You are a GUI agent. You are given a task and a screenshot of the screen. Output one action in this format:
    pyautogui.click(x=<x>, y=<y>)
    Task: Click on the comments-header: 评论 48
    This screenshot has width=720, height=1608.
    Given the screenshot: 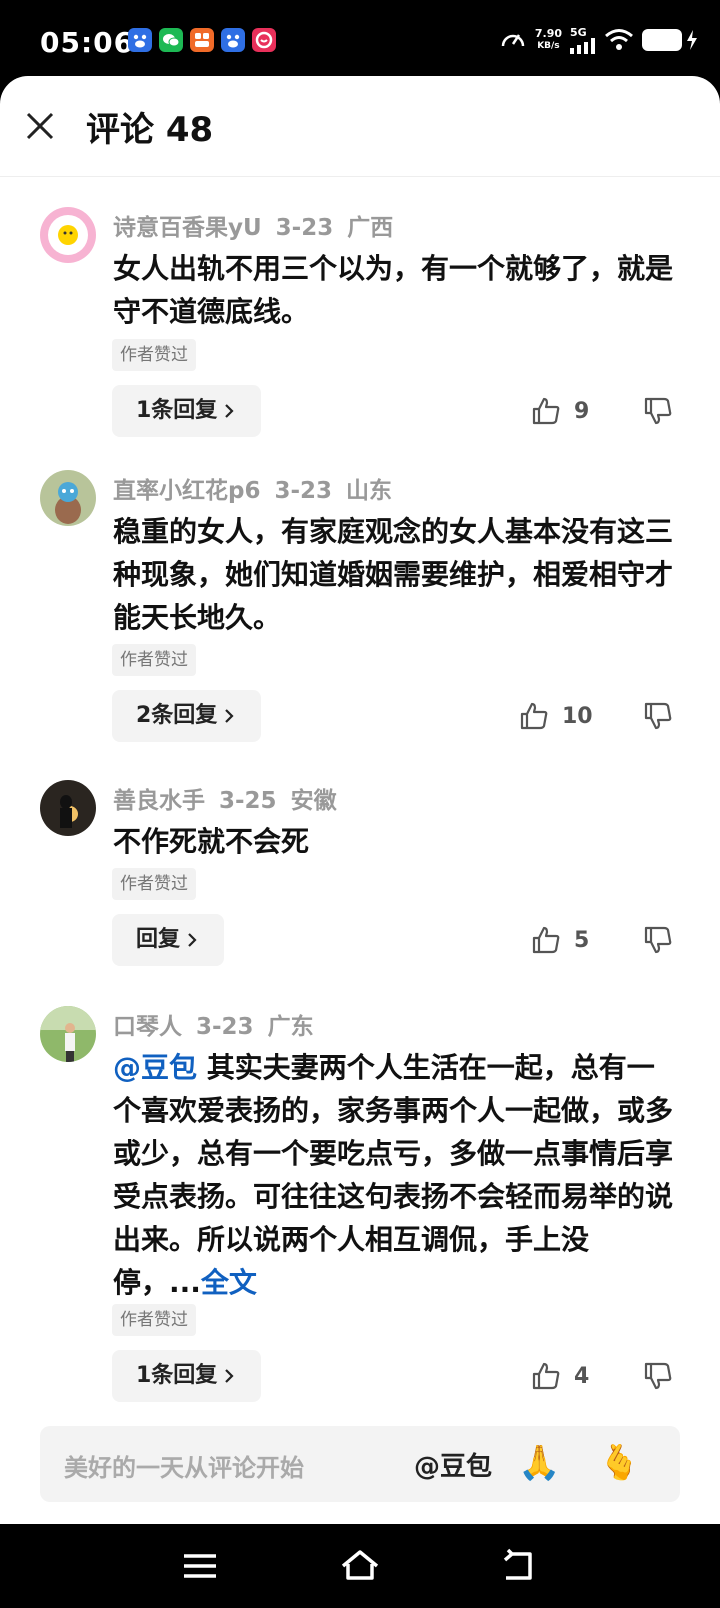 What is the action you would take?
    pyautogui.click(x=360, y=126)
    